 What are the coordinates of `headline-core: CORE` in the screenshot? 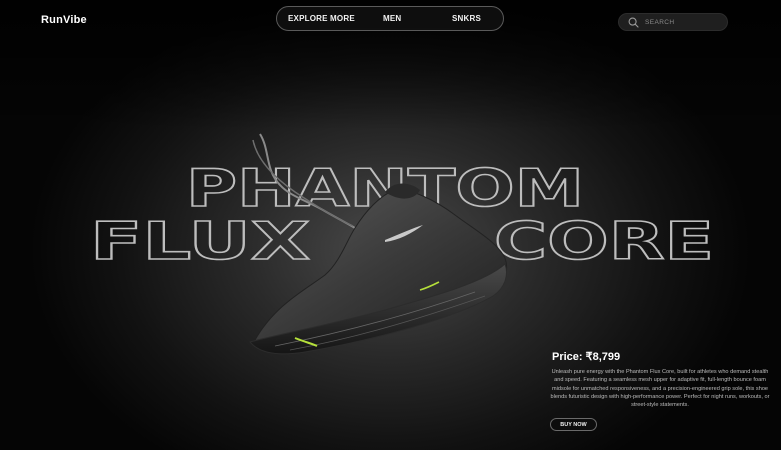 It's located at (604, 242).